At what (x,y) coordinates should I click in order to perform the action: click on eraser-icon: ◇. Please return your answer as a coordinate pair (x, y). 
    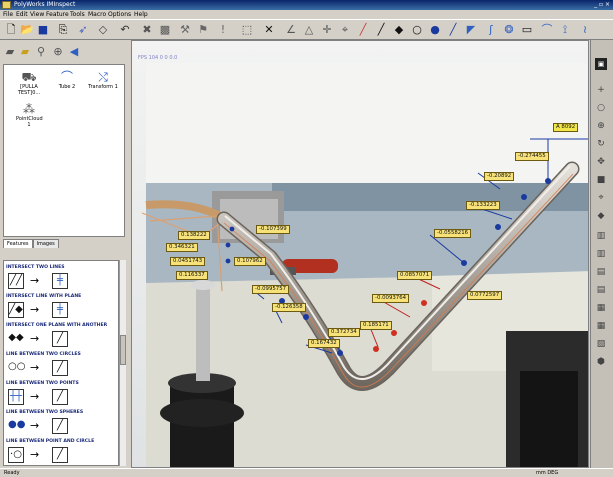
    Looking at the image, I should click on (103, 30).